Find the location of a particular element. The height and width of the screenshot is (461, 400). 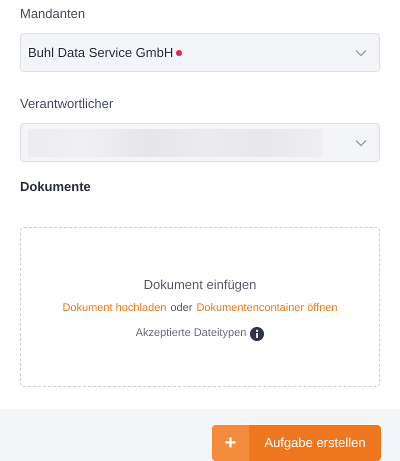

button-label: Aufgabe erstellen is located at coordinates (315, 443).